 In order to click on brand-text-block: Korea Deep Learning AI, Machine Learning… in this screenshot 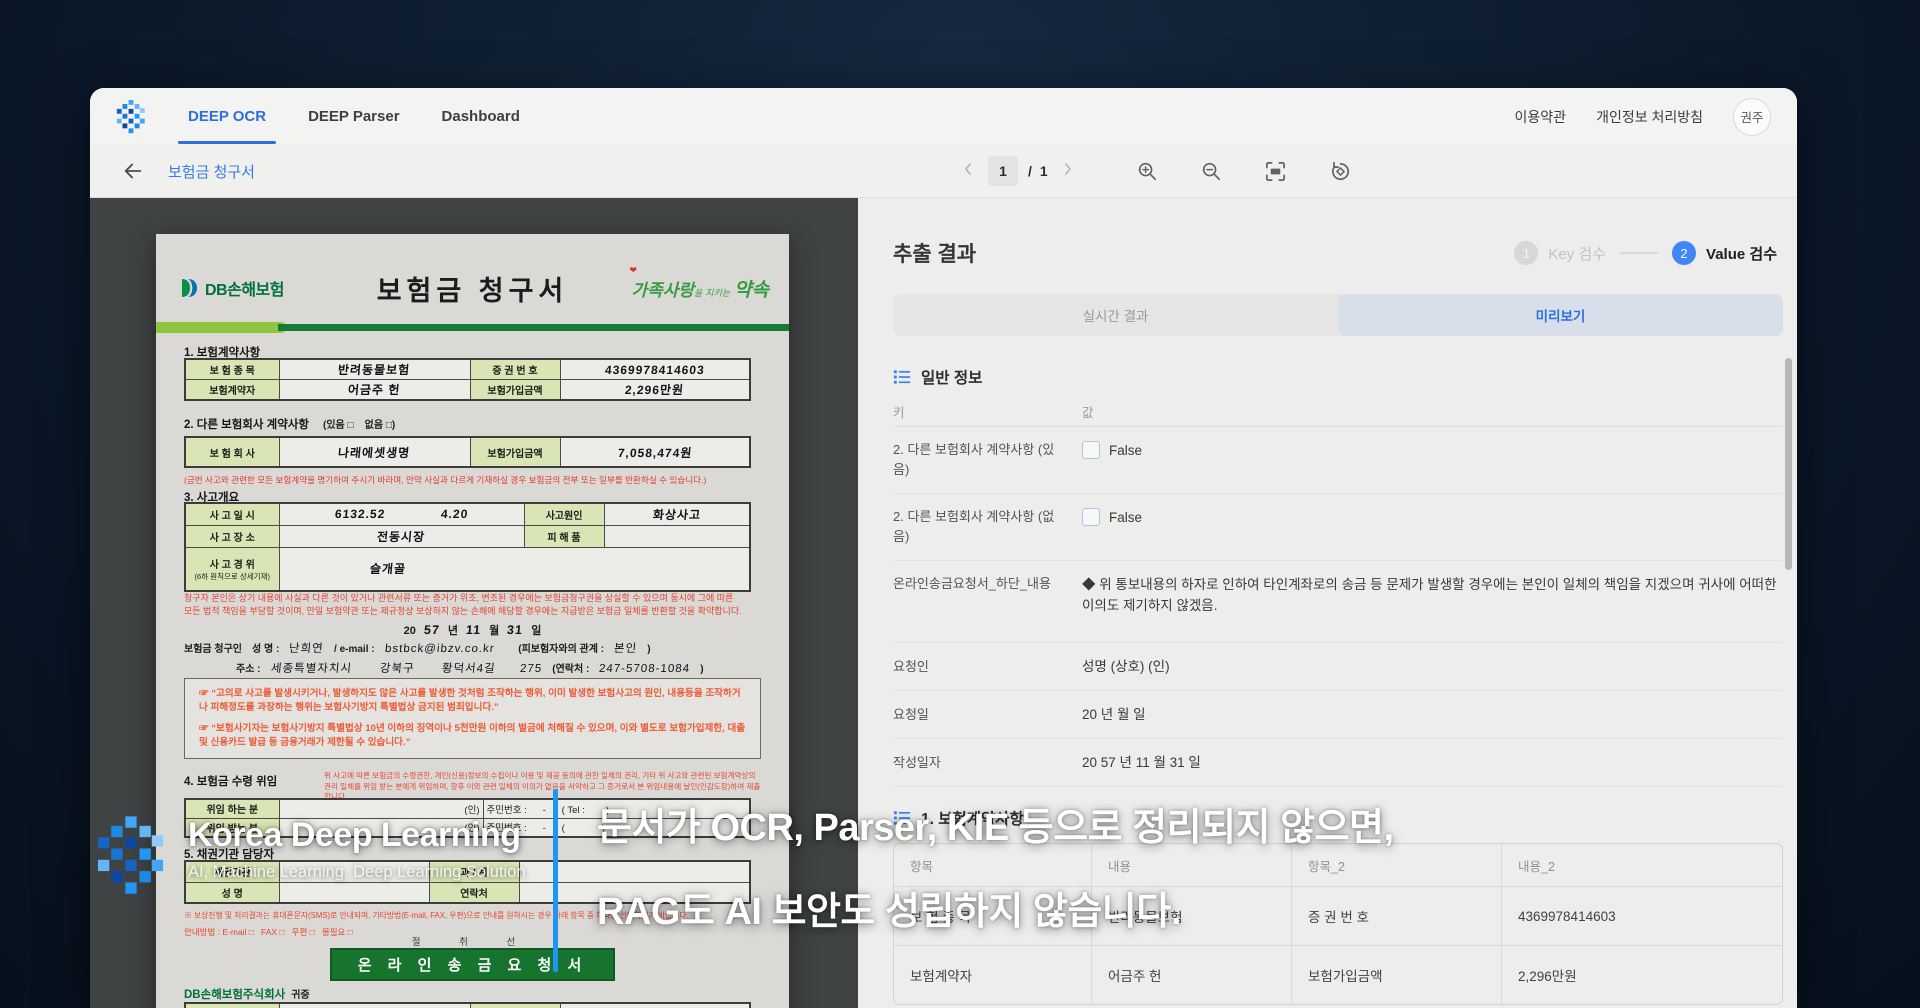, I will do `click(357, 849)`.